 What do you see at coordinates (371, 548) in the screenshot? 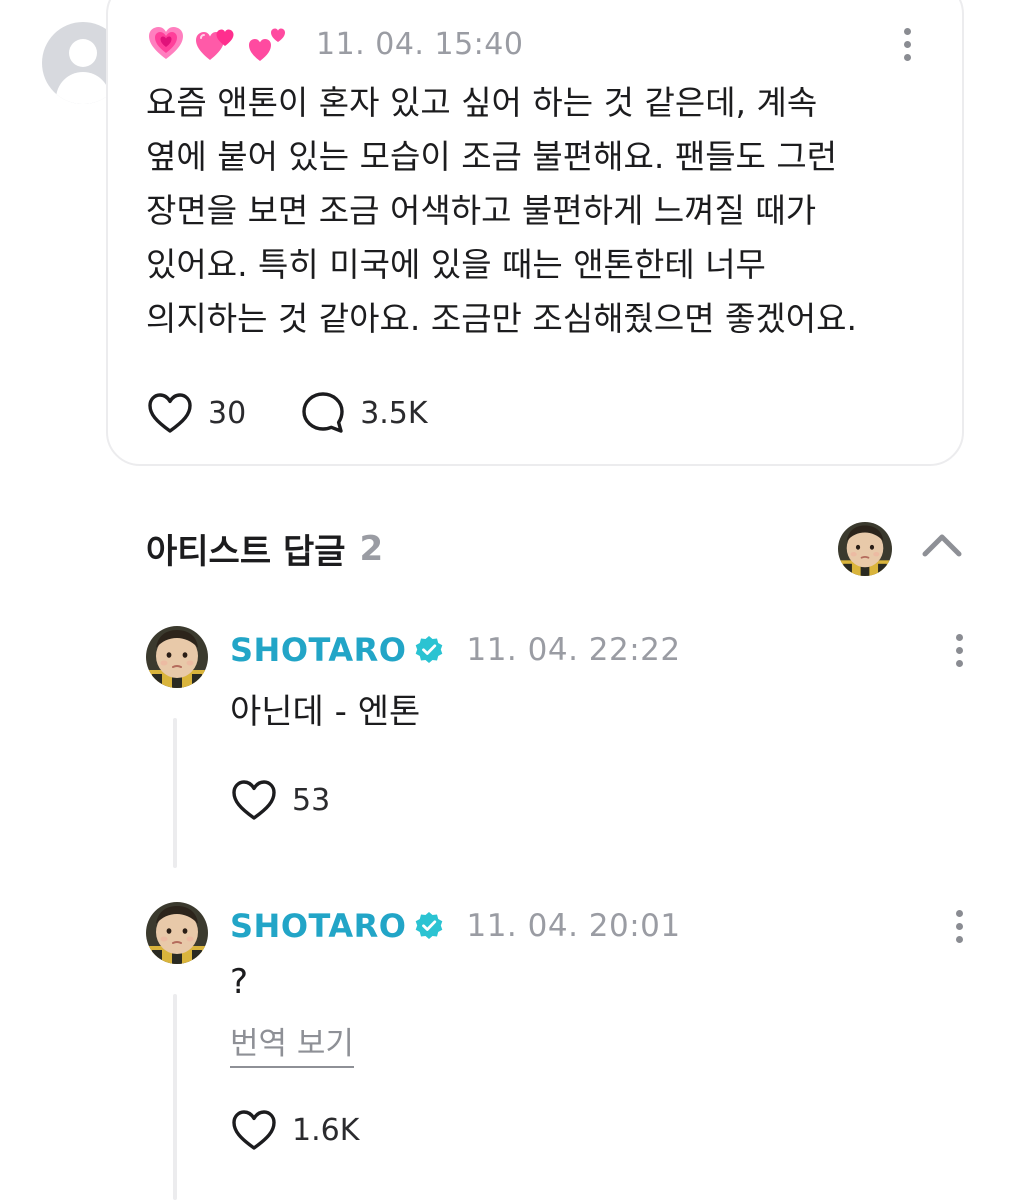
I see `artist-replies-count: 2` at bounding box center [371, 548].